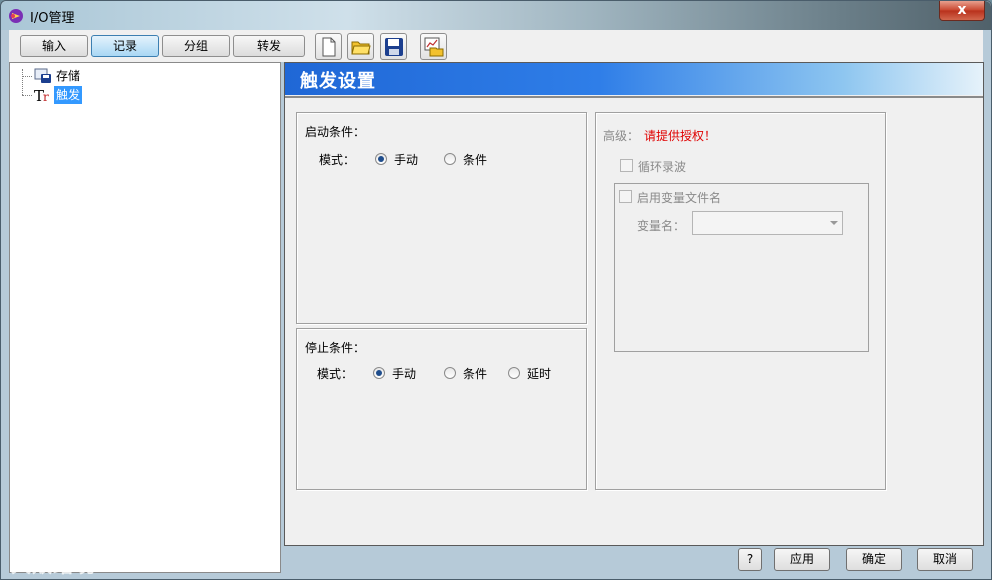 This screenshot has width=992, height=580. Describe the element at coordinates (475, 159) in the screenshot. I see `start-mode-condition-label: 条件` at that location.